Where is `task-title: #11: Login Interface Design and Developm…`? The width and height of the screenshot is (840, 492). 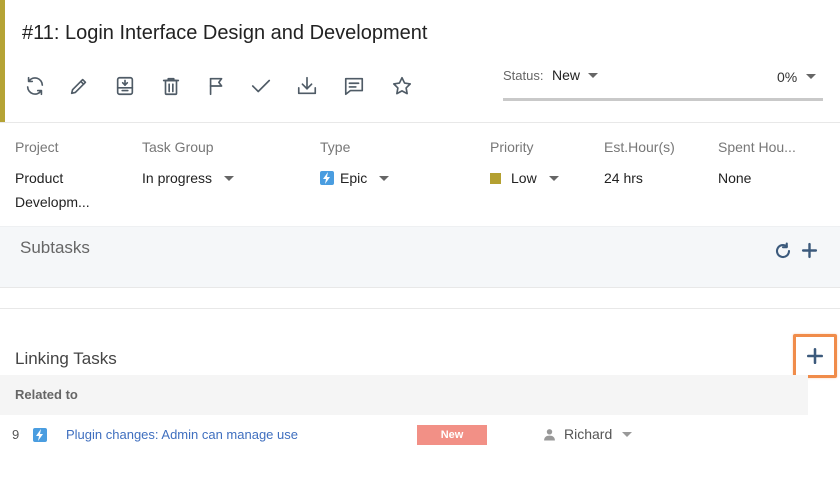
task-title: #11: Login Interface Design and Developm… is located at coordinates (225, 33).